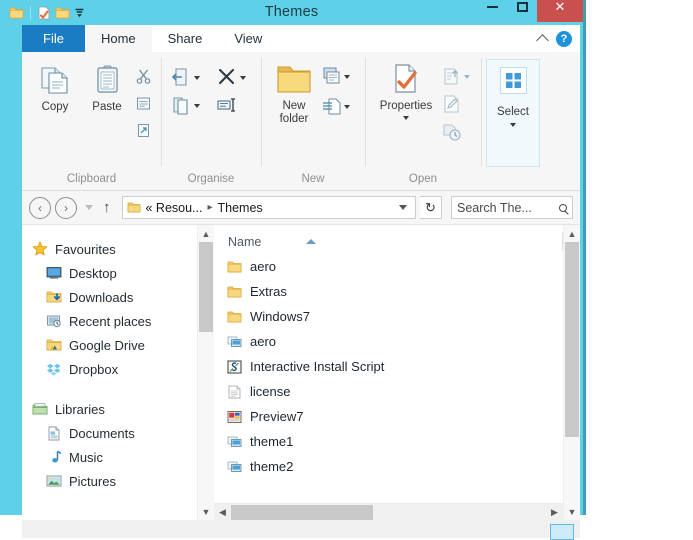 This screenshot has height=540, width=693. What do you see at coordinates (109, 433) in the screenshot?
I see `sidebar-item-documents: Documents` at bounding box center [109, 433].